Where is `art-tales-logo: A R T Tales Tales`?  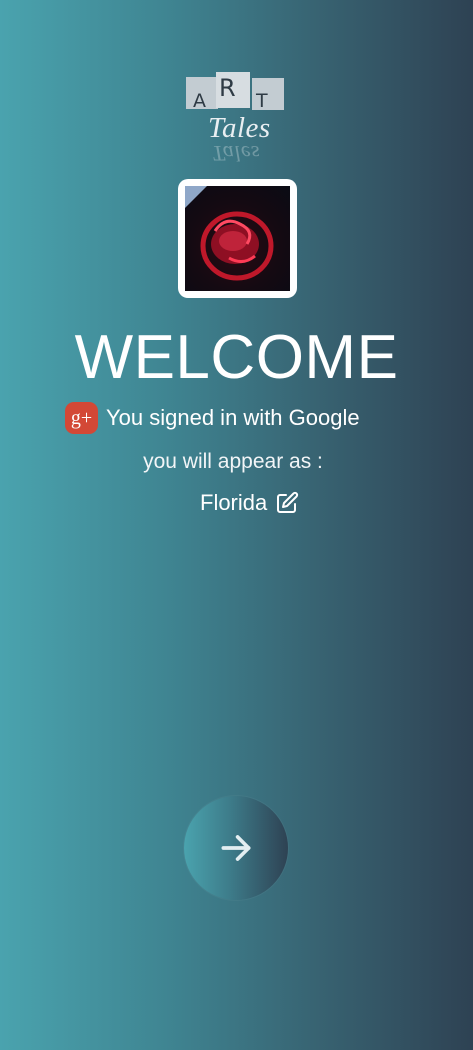 art-tales-logo: A R T Tales Tales is located at coordinates (237, 119).